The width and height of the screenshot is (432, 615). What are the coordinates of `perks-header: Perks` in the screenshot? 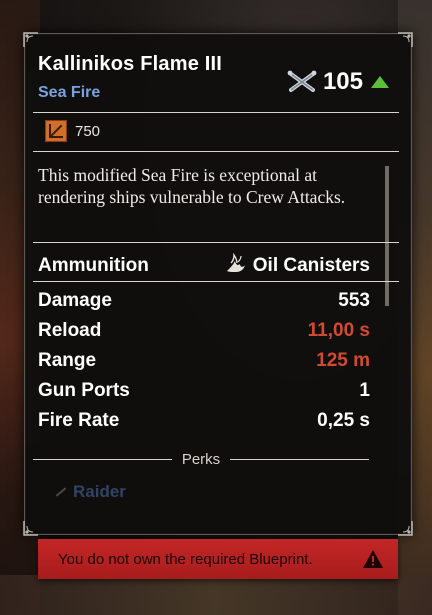 It's located at (201, 459).